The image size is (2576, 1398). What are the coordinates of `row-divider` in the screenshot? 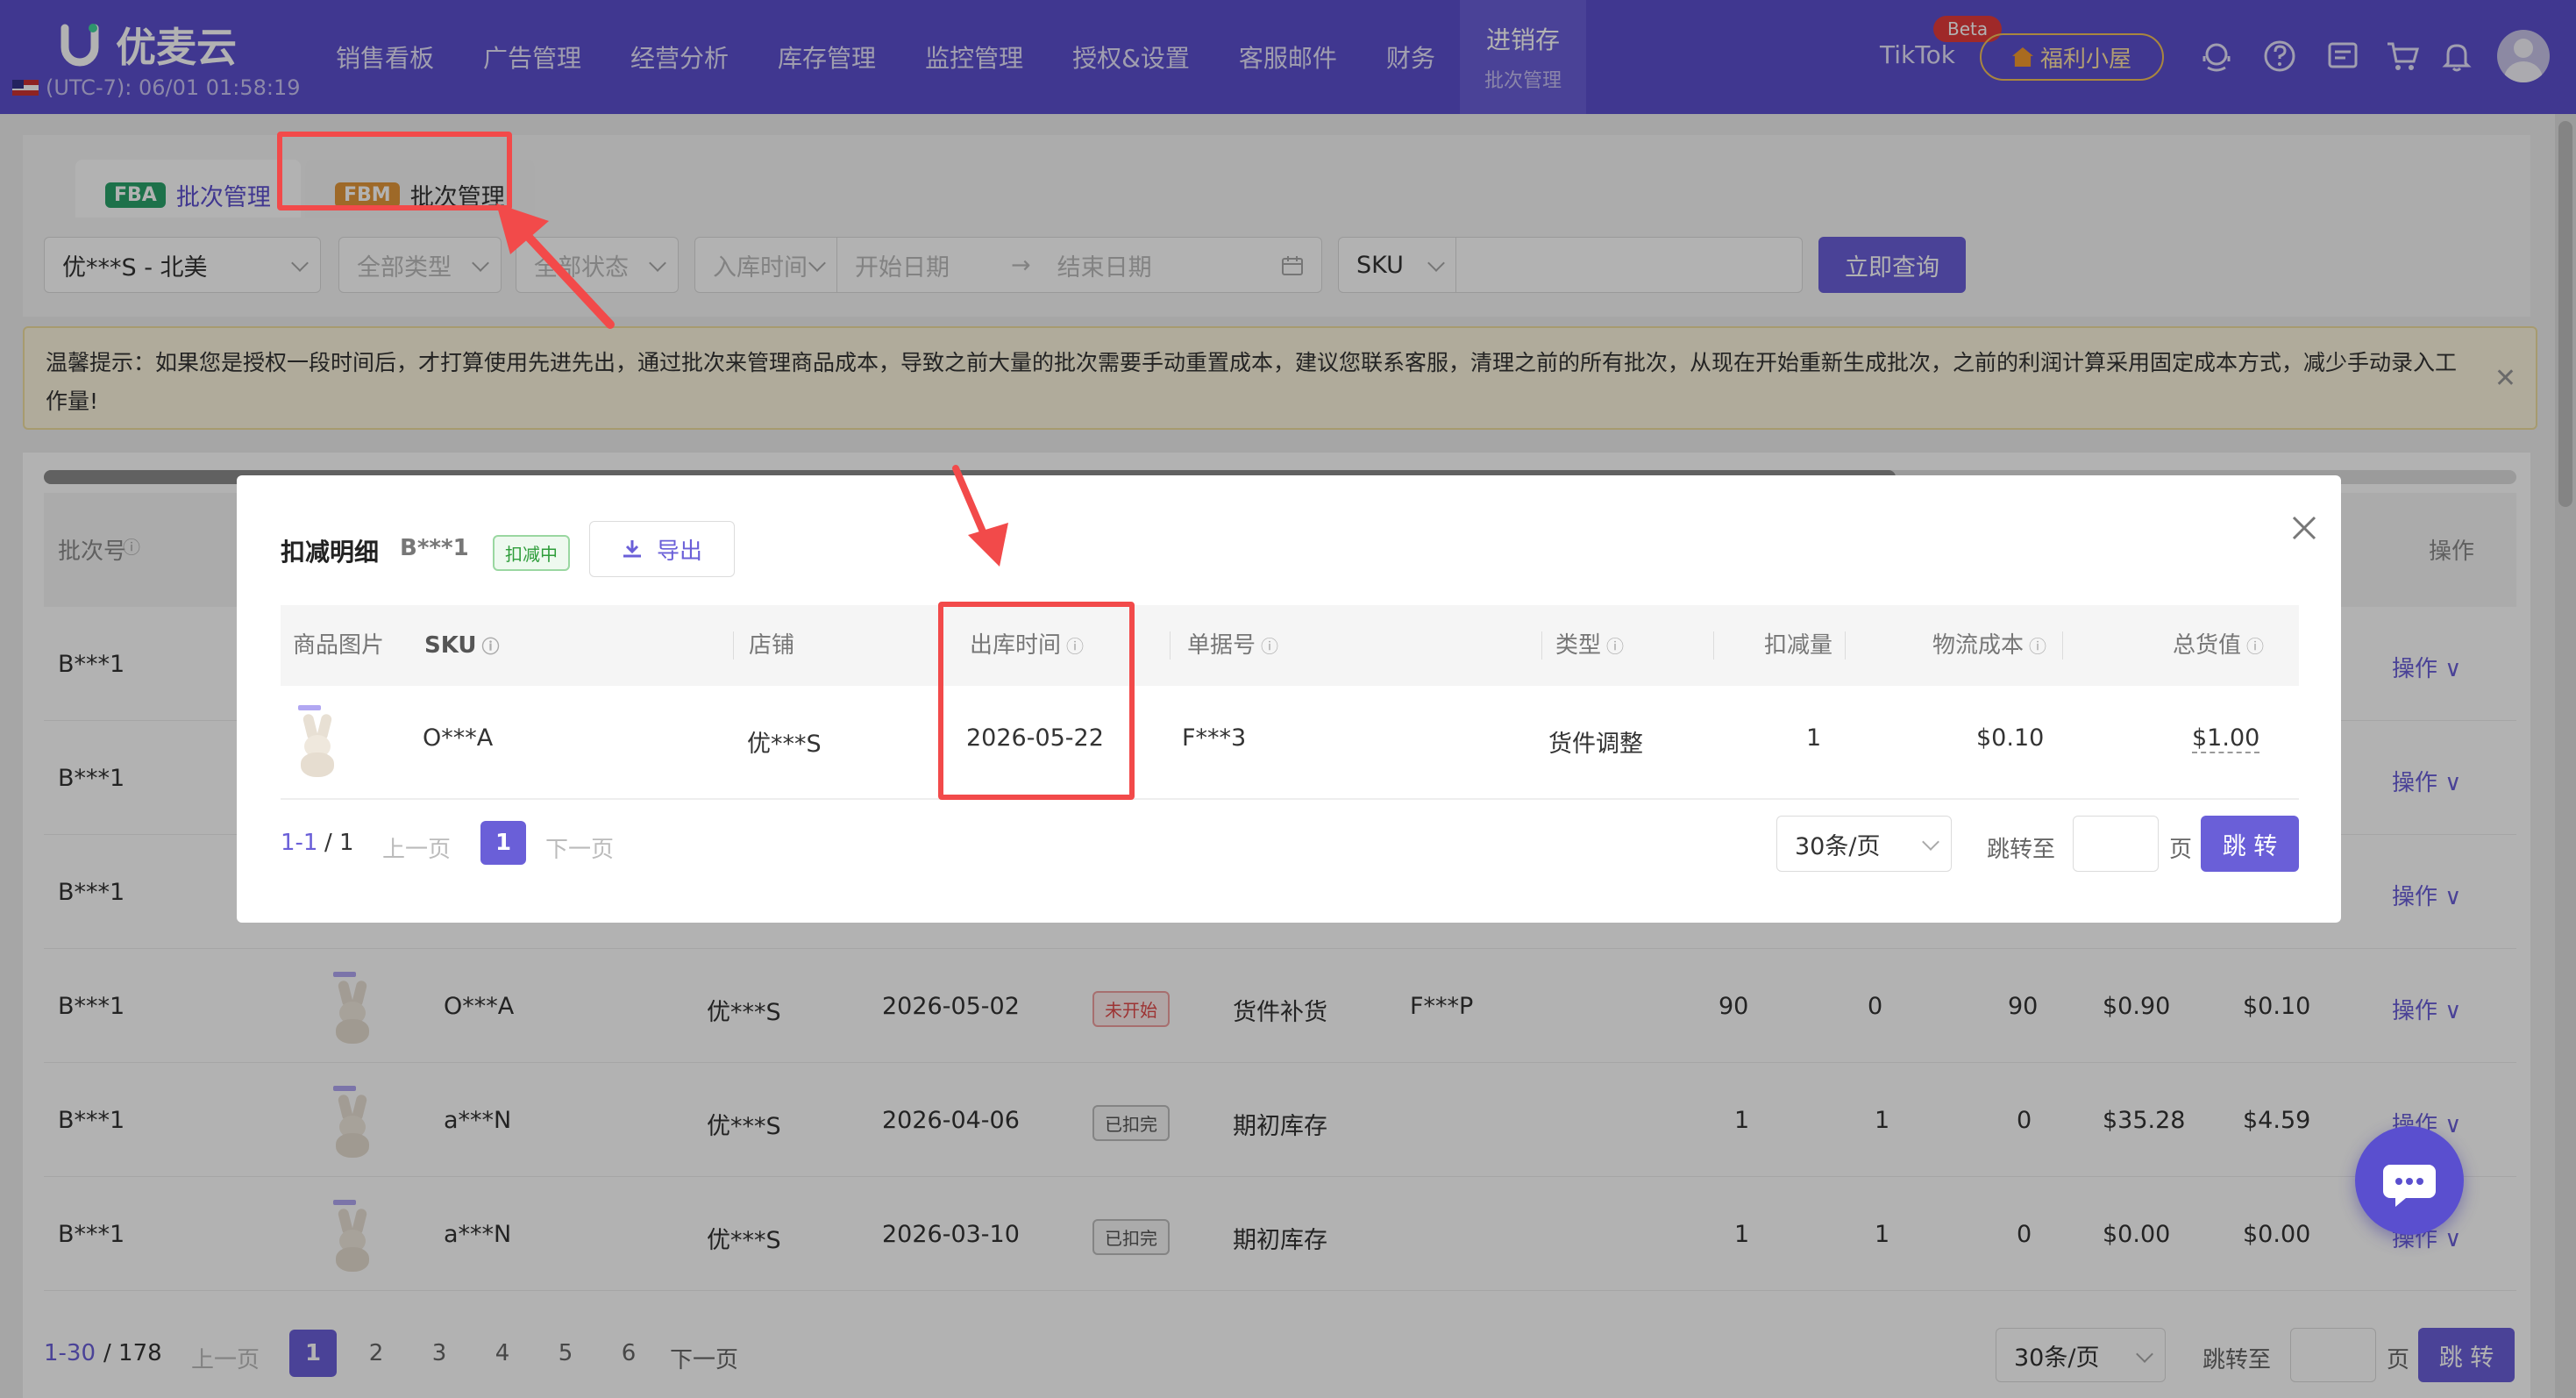 It's located at (1290, 799).